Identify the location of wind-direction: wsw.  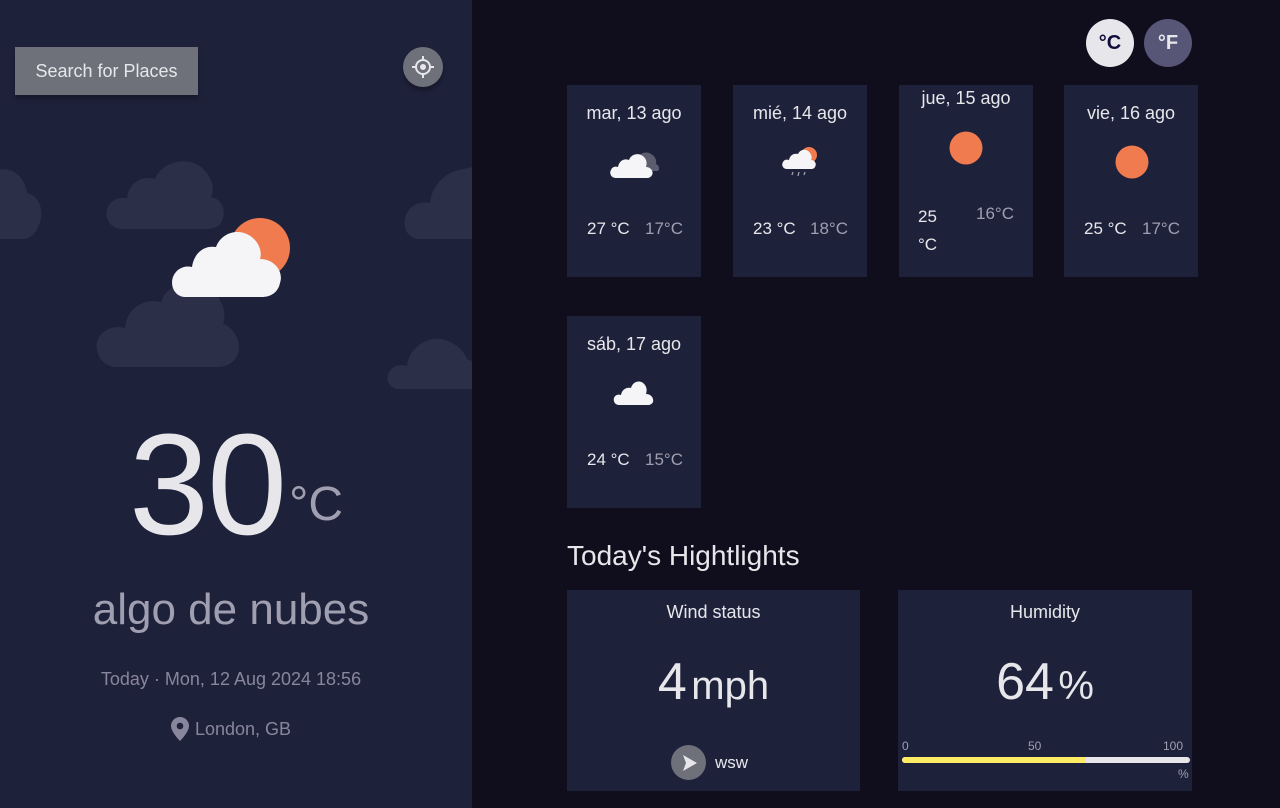
(709, 762).